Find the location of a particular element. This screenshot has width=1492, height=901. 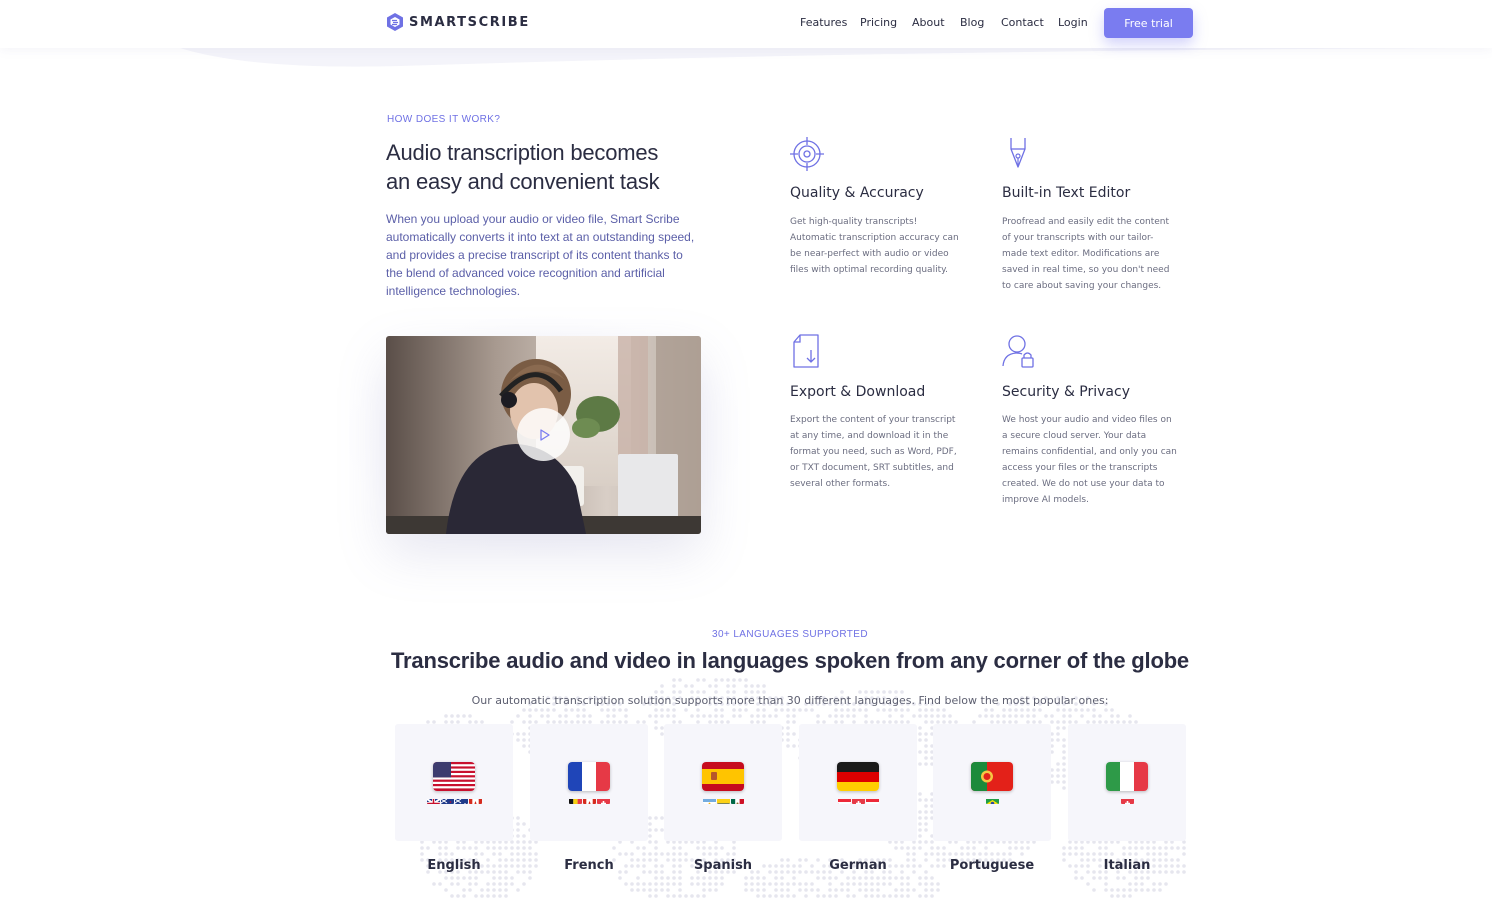

play-button is located at coordinates (543, 434).